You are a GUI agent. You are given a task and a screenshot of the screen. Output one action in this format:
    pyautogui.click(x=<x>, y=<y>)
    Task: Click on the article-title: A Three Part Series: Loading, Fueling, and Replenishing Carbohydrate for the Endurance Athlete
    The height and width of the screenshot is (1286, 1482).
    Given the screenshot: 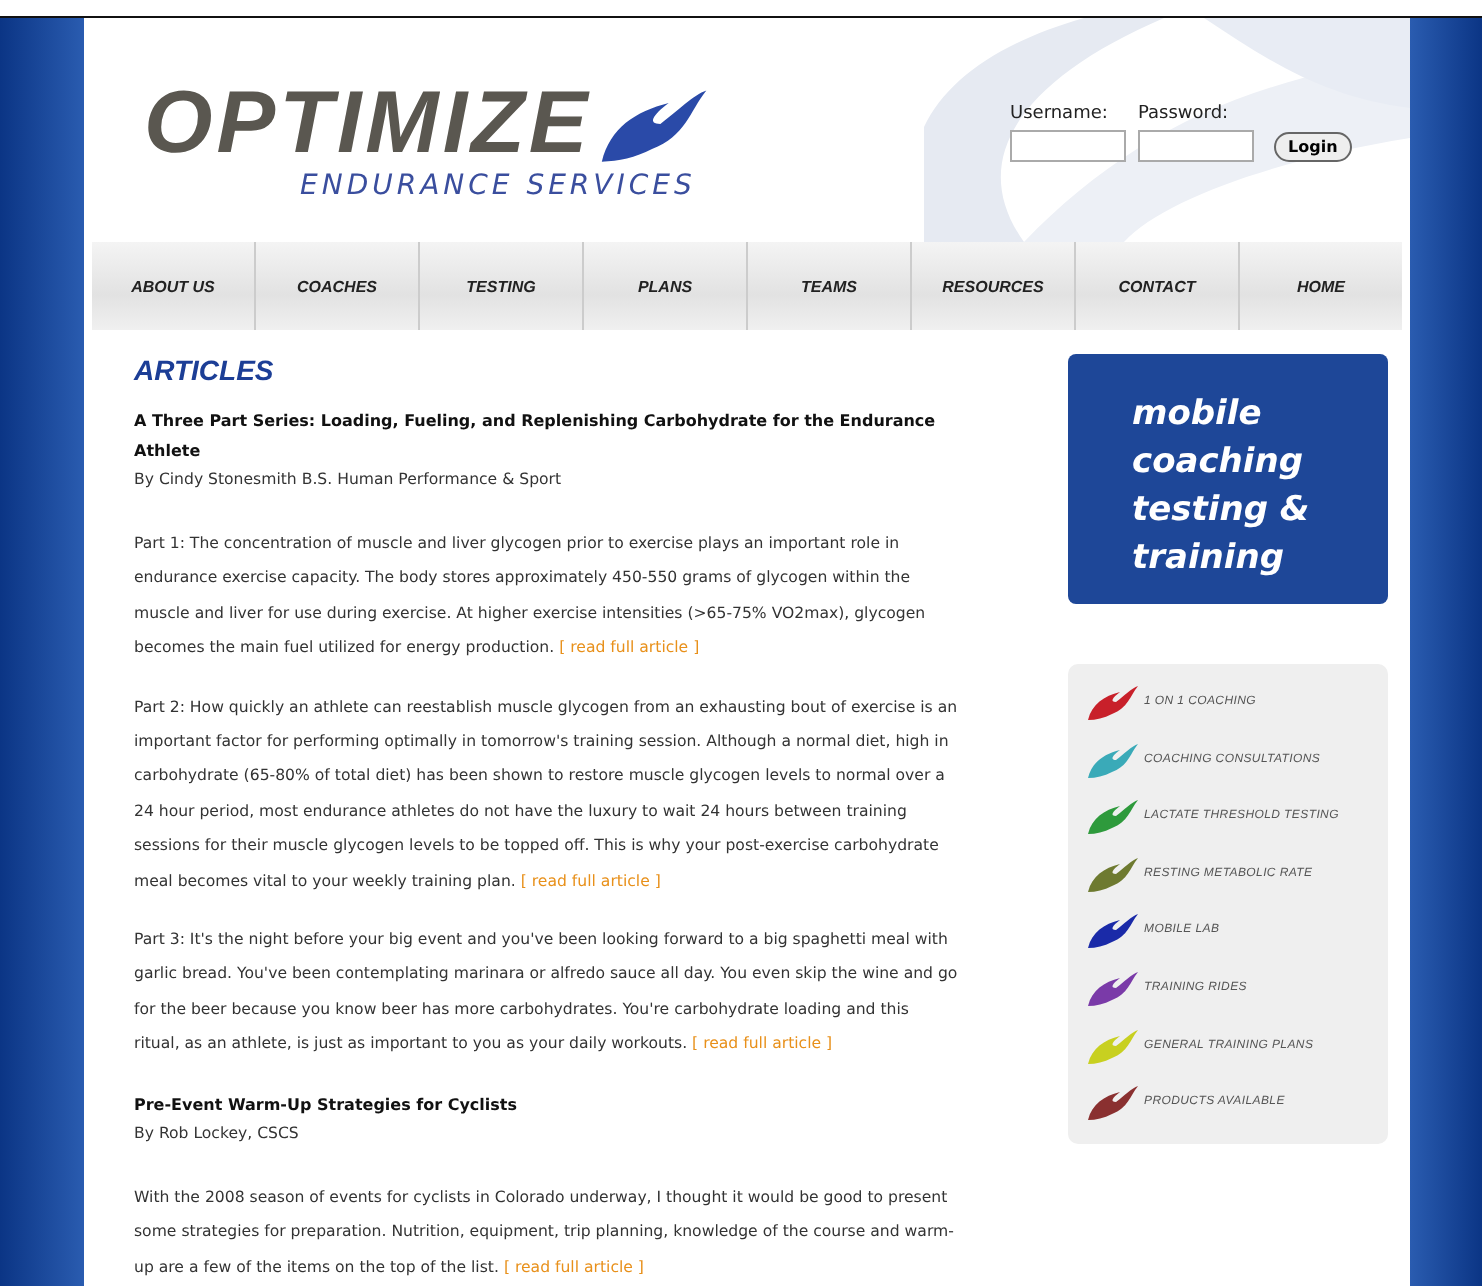 What is the action you would take?
    pyautogui.click(x=546, y=436)
    